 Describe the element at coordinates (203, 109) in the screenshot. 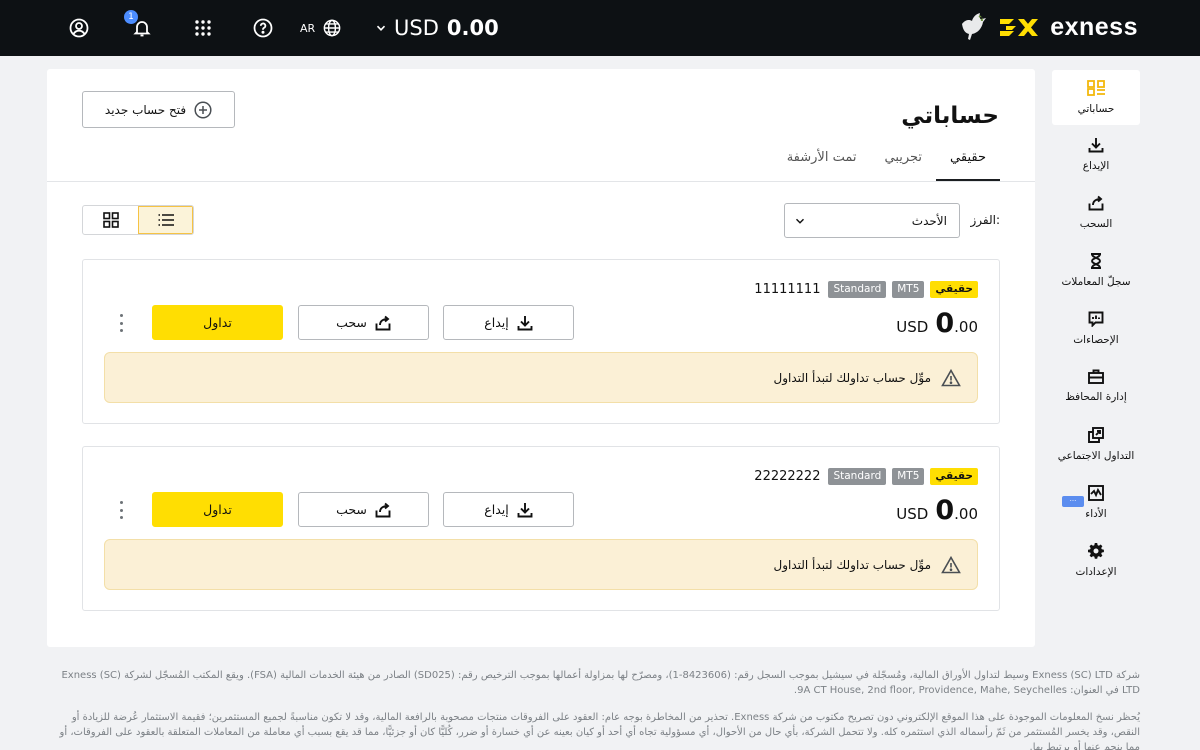

I see `plus-circle-icon` at that location.